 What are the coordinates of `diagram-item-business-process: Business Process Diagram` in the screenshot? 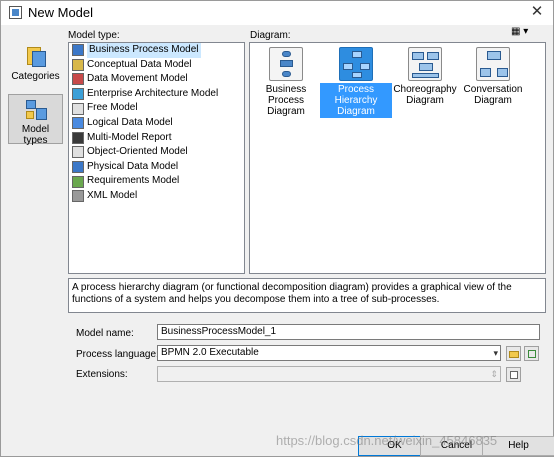 It's located at (286, 82).